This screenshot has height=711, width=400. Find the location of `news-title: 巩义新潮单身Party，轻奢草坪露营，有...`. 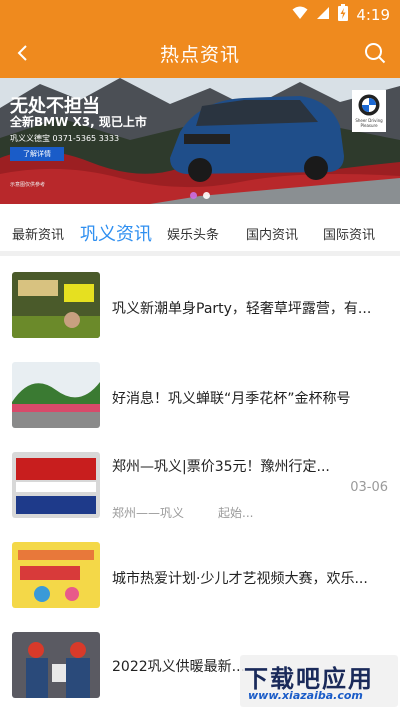

news-title: 巩义新潮单身Party，轻奢草坪露营，有... is located at coordinates (242, 309).